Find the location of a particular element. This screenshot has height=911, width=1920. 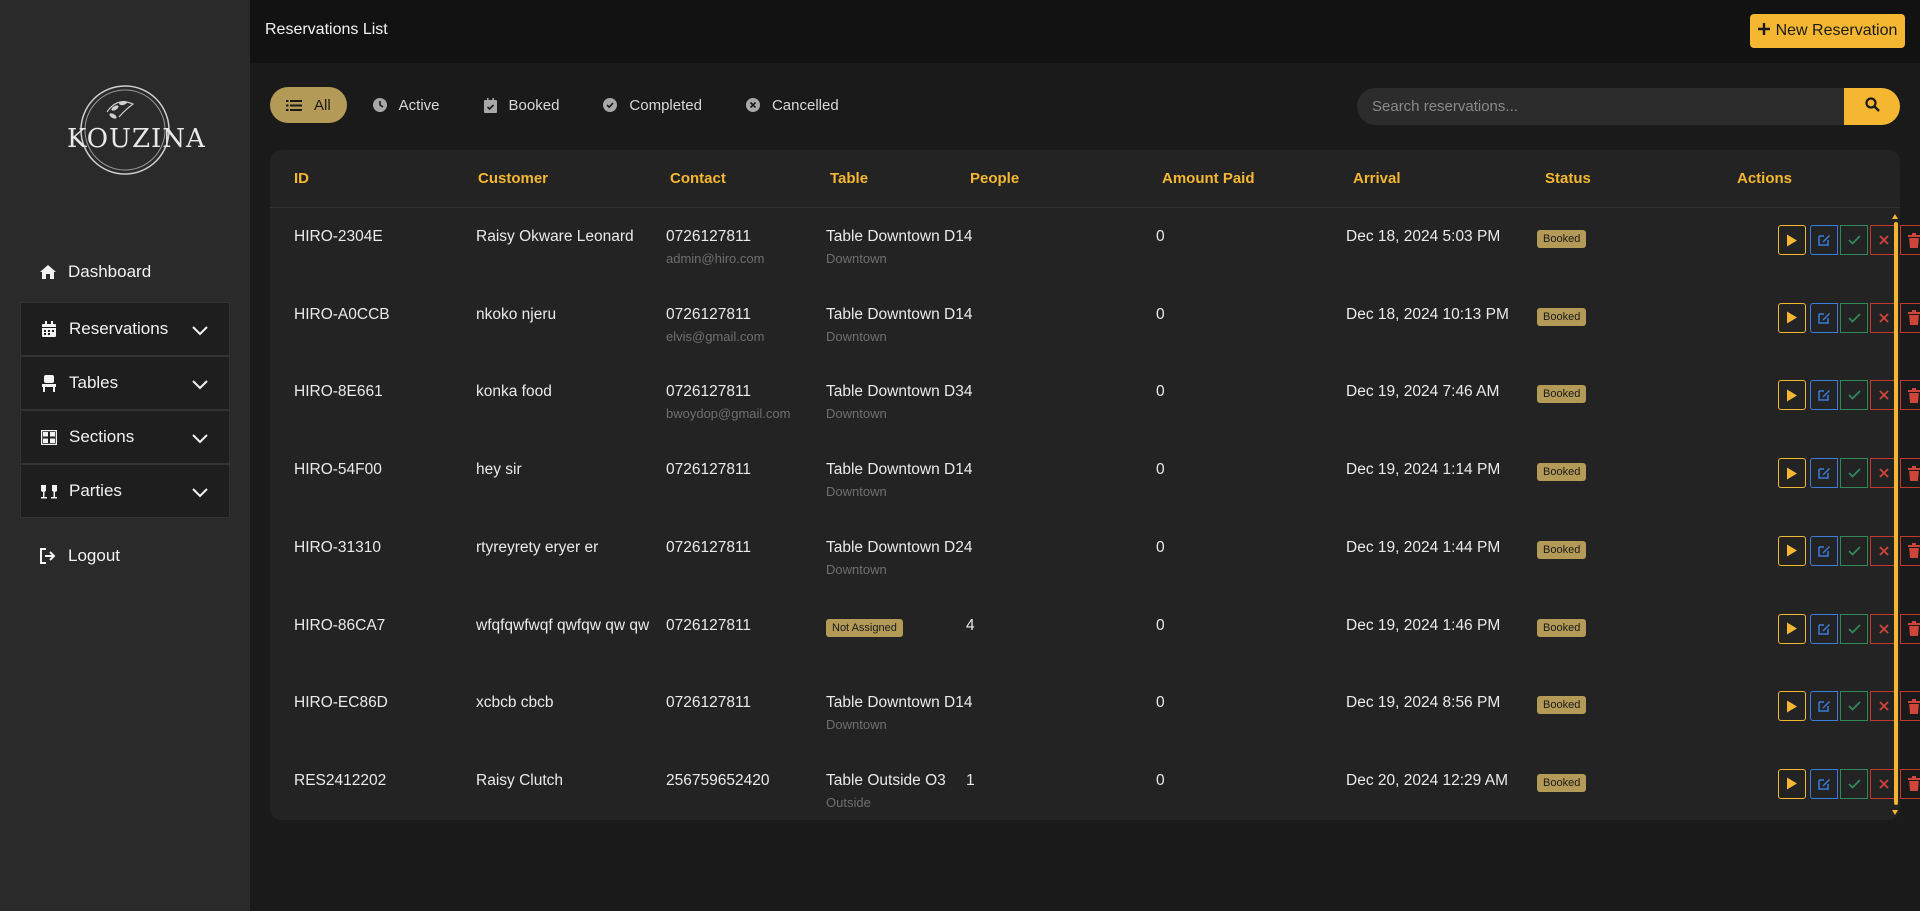

filter-completed: Completed is located at coordinates (653, 105).